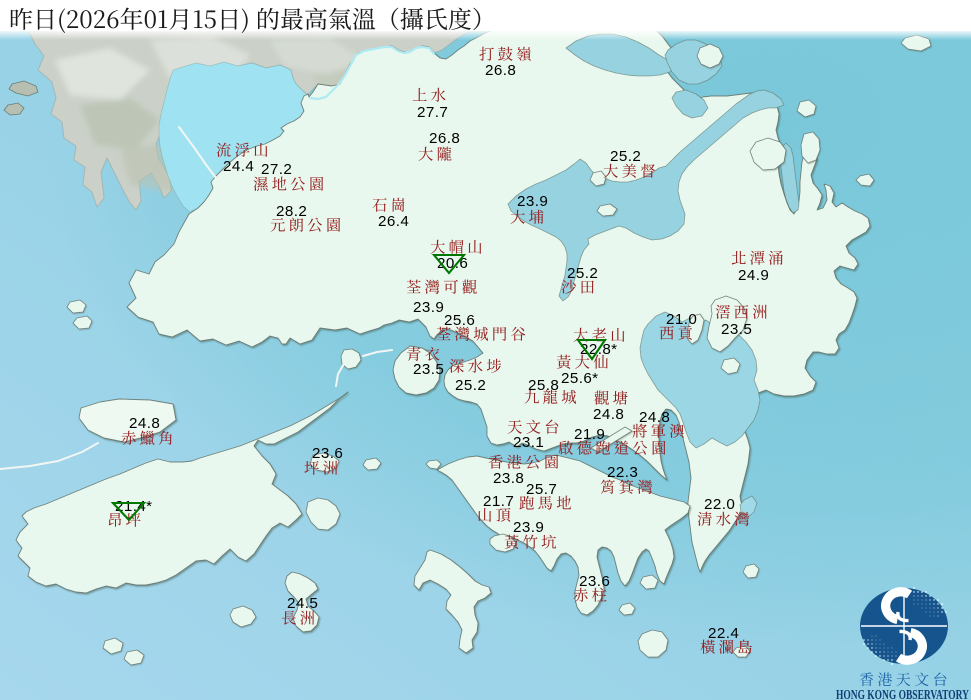 The image size is (971, 700). Describe the element at coordinates (622, 472) in the screenshot. I see `svg-text: 22.3` at that location.